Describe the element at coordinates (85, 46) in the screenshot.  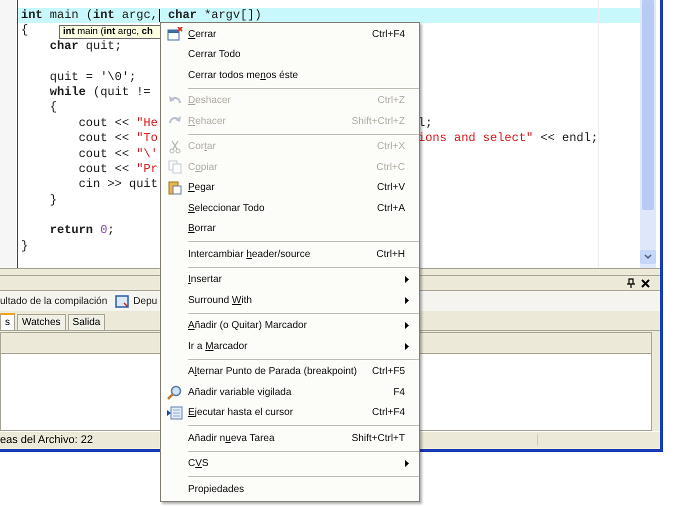
I see `code-line: char quit;` at that location.